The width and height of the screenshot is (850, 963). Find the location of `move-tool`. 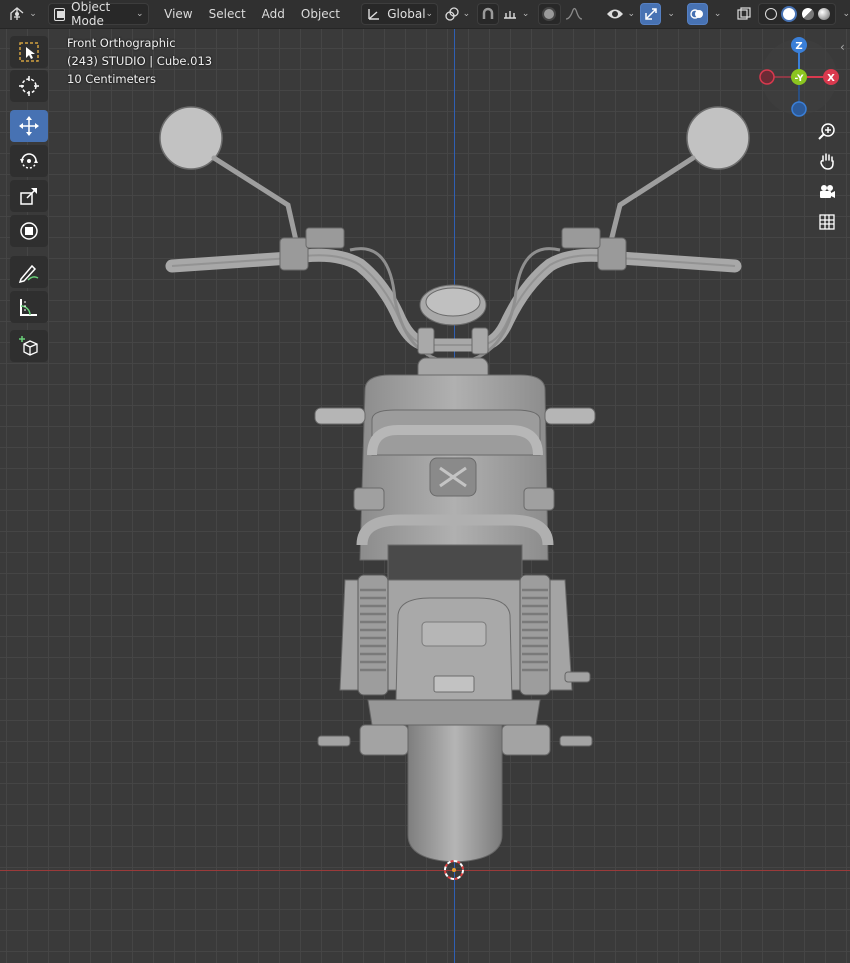

move-tool is located at coordinates (29, 126).